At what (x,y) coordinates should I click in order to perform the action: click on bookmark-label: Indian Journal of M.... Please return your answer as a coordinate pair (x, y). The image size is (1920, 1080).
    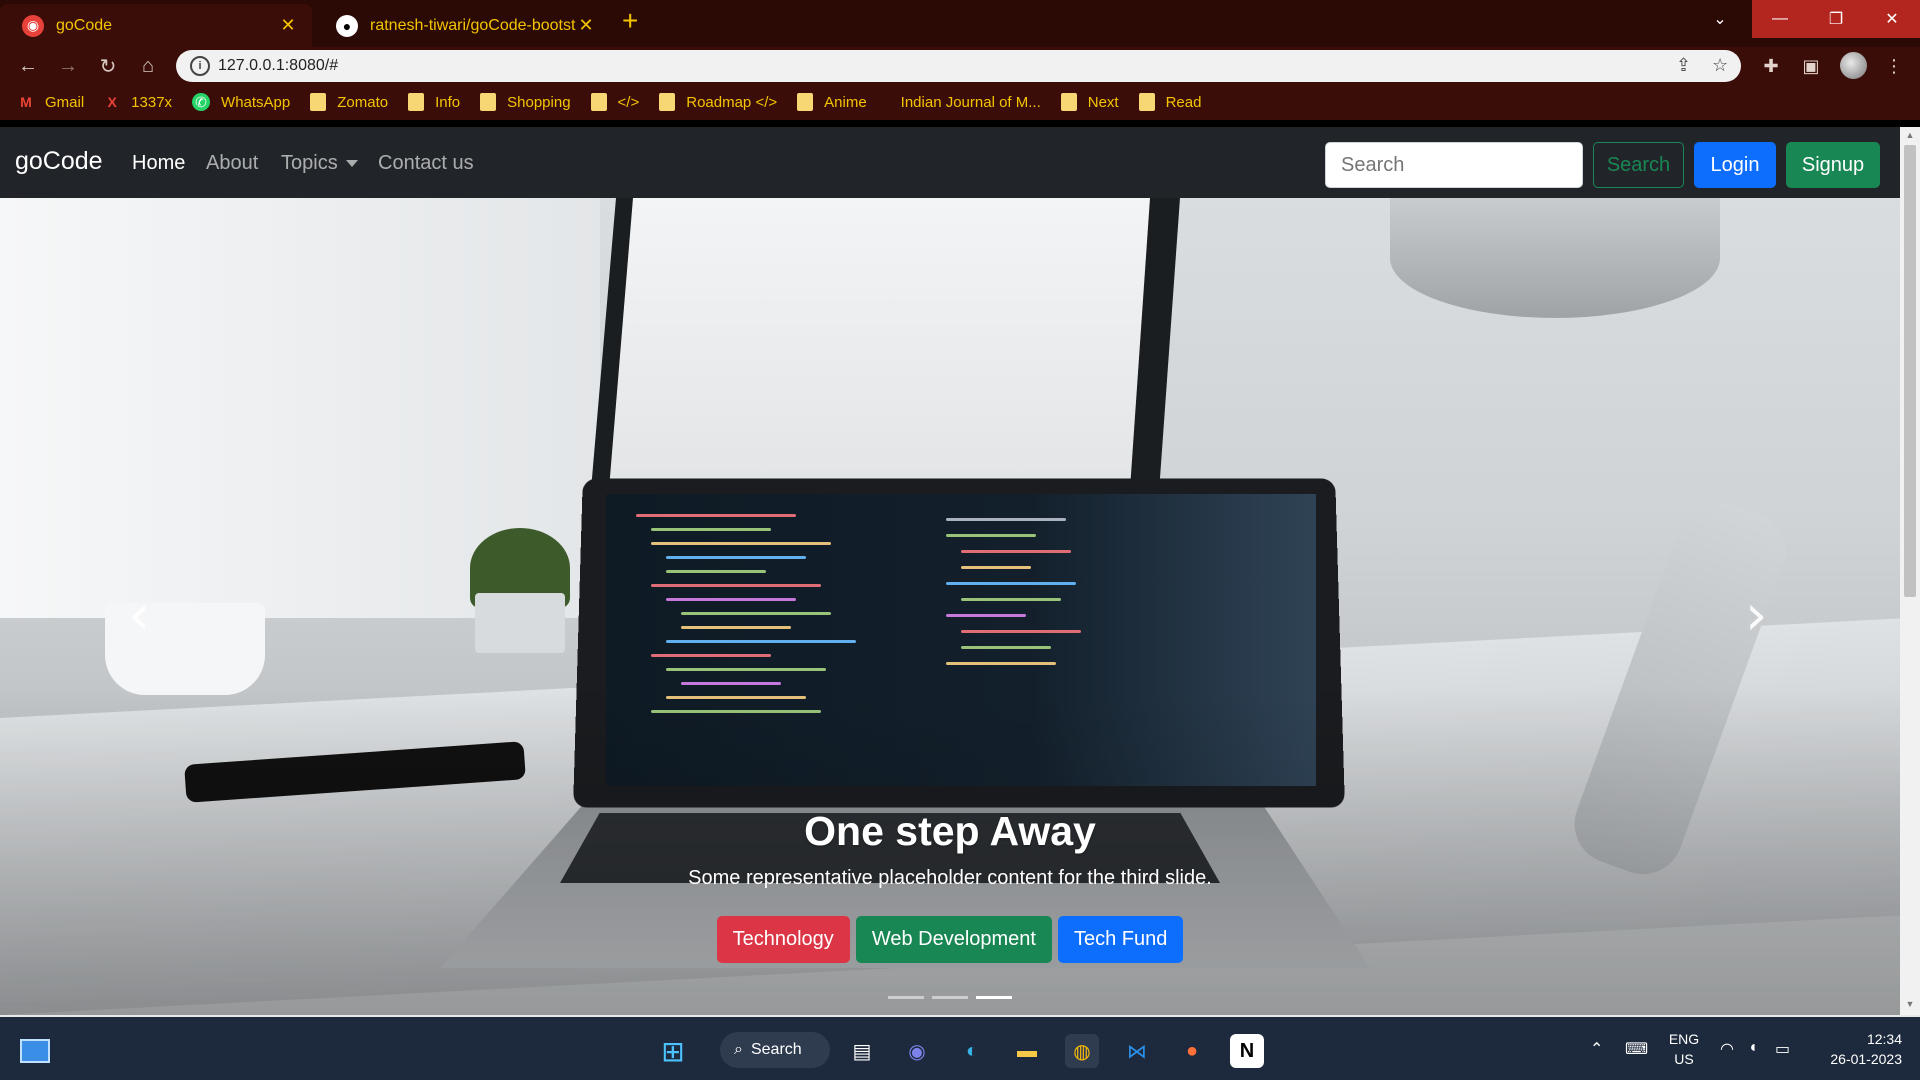
    Looking at the image, I should click on (970, 102).